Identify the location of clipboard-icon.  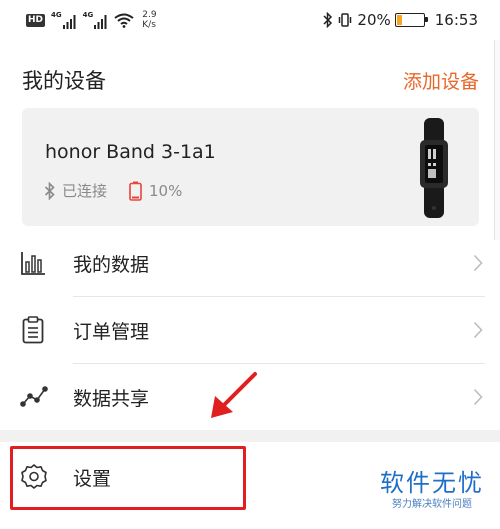
(33, 330).